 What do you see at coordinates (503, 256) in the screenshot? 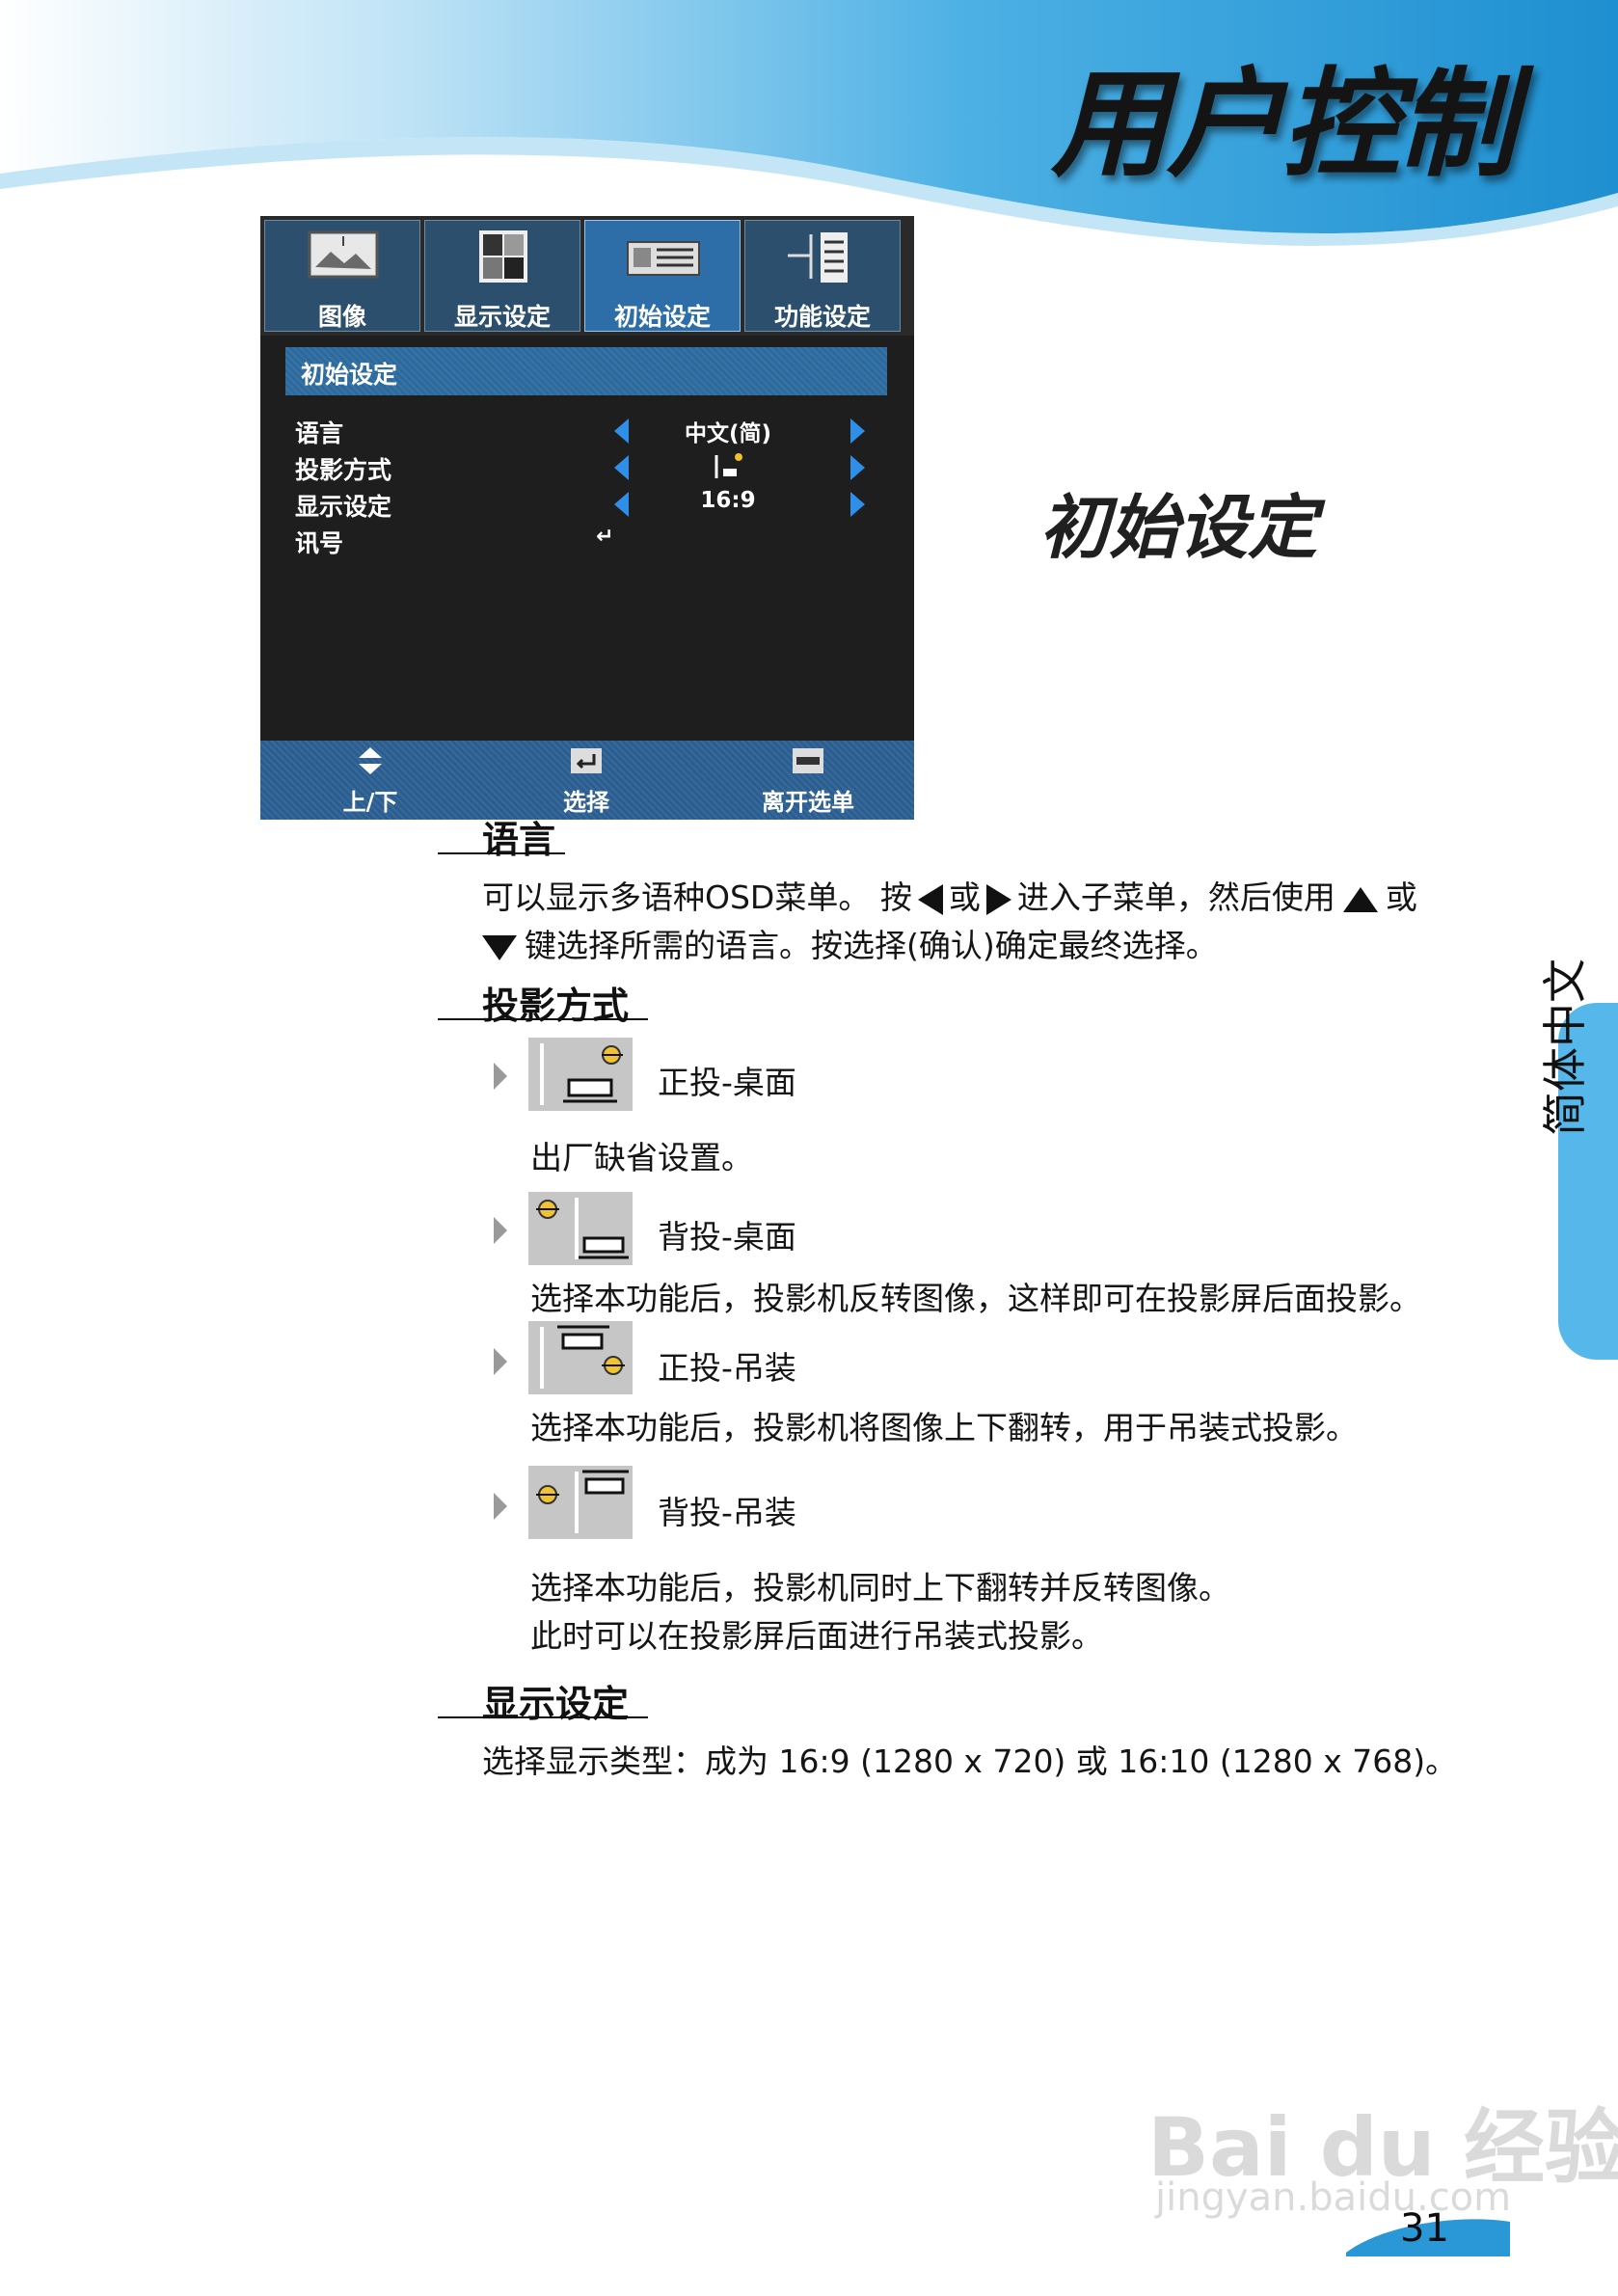
I see `display-icon` at bounding box center [503, 256].